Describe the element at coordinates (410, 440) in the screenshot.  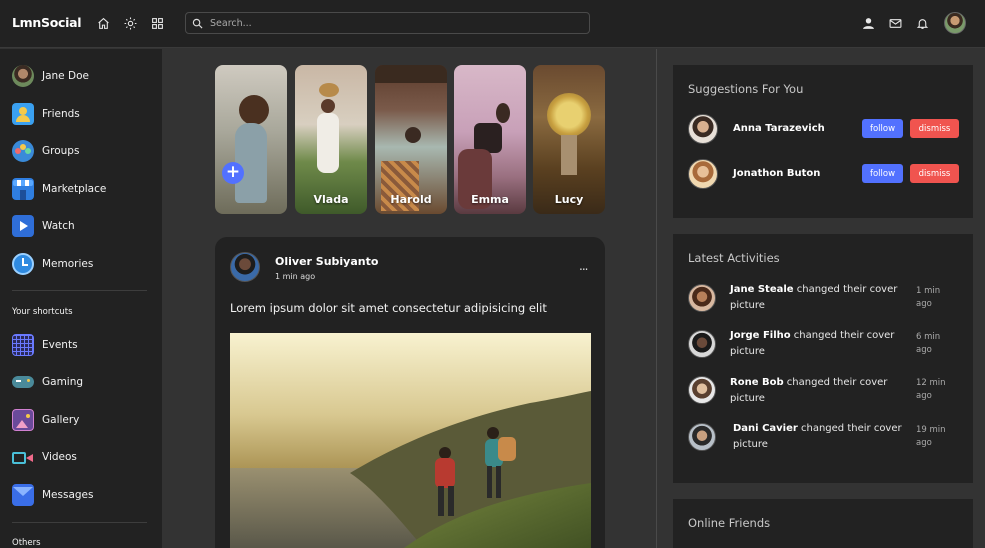
I see `post-image` at that location.